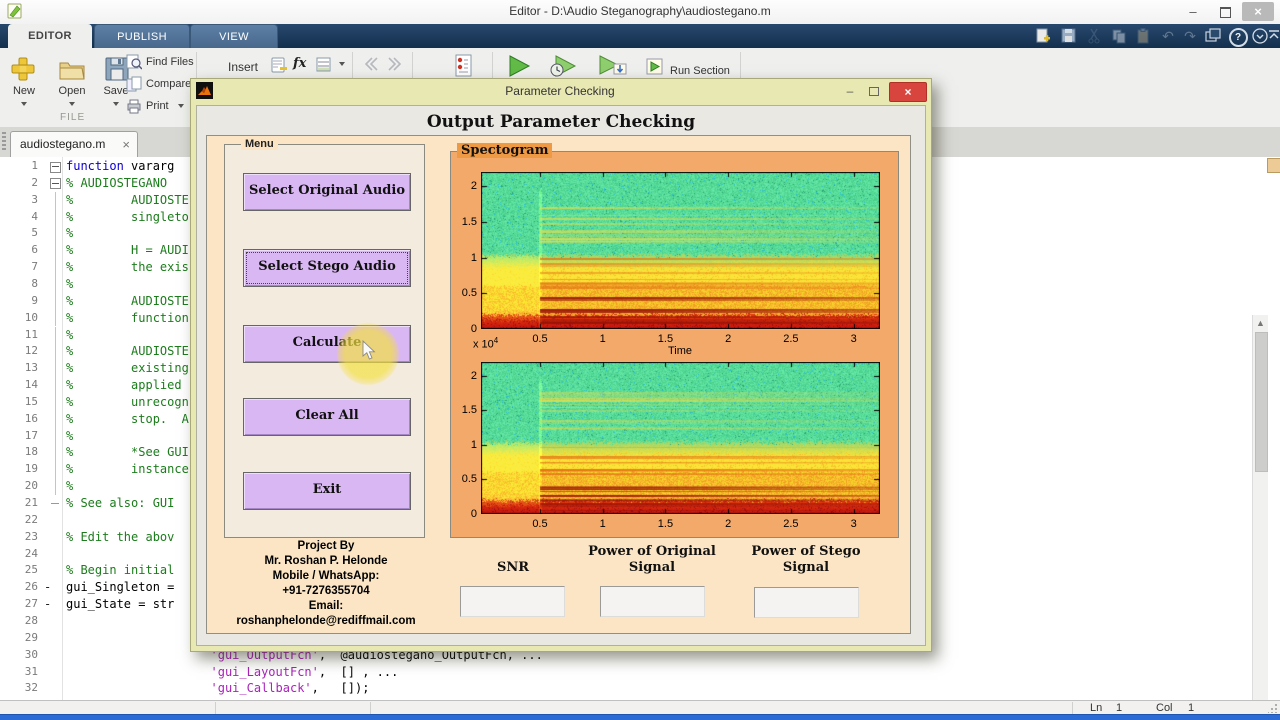  Describe the element at coordinates (50, 36) in the screenshot. I see `tab-editor: EDITOR` at that location.